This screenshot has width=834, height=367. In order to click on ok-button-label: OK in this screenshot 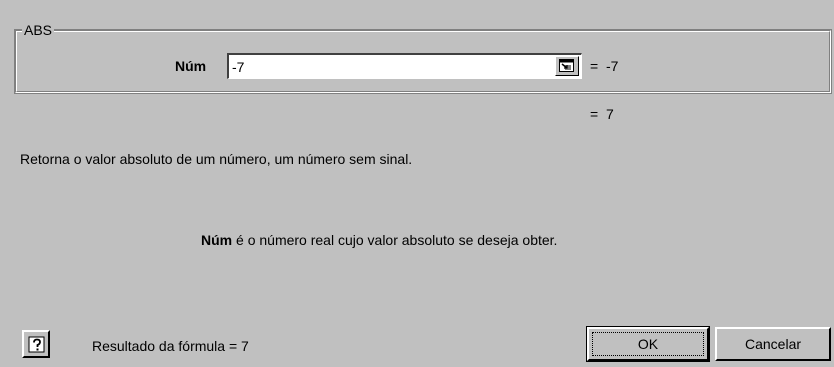, I will do `click(648, 343)`.